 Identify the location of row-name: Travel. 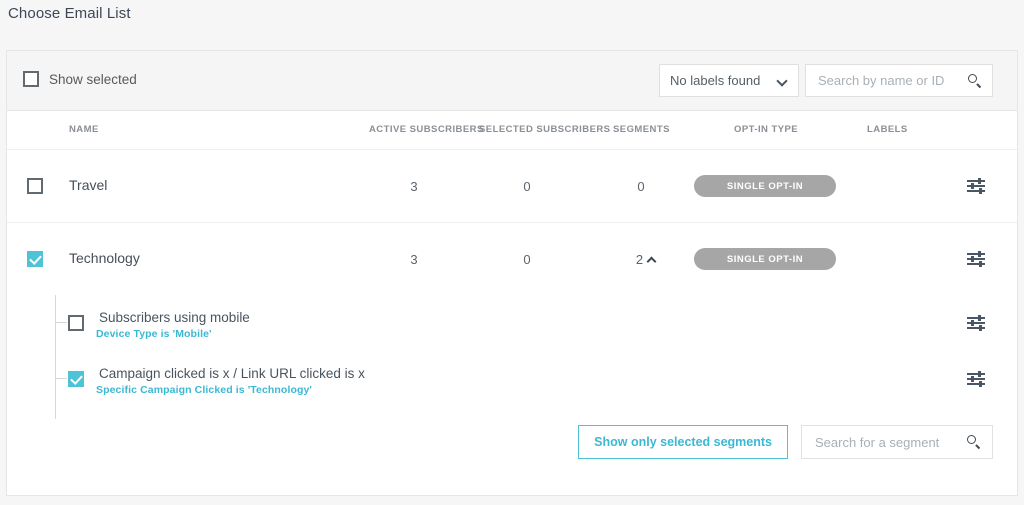
(88, 185).